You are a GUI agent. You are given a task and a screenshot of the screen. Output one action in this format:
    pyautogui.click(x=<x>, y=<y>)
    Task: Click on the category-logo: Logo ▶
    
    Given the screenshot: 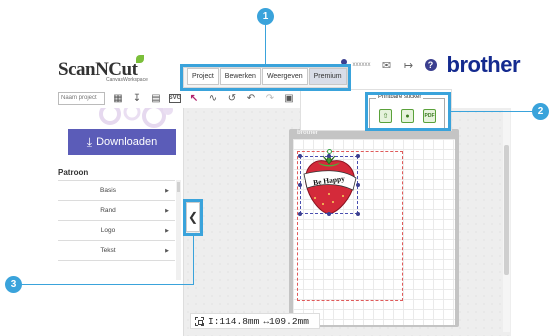 What is the action you would take?
    pyautogui.click(x=116, y=231)
    